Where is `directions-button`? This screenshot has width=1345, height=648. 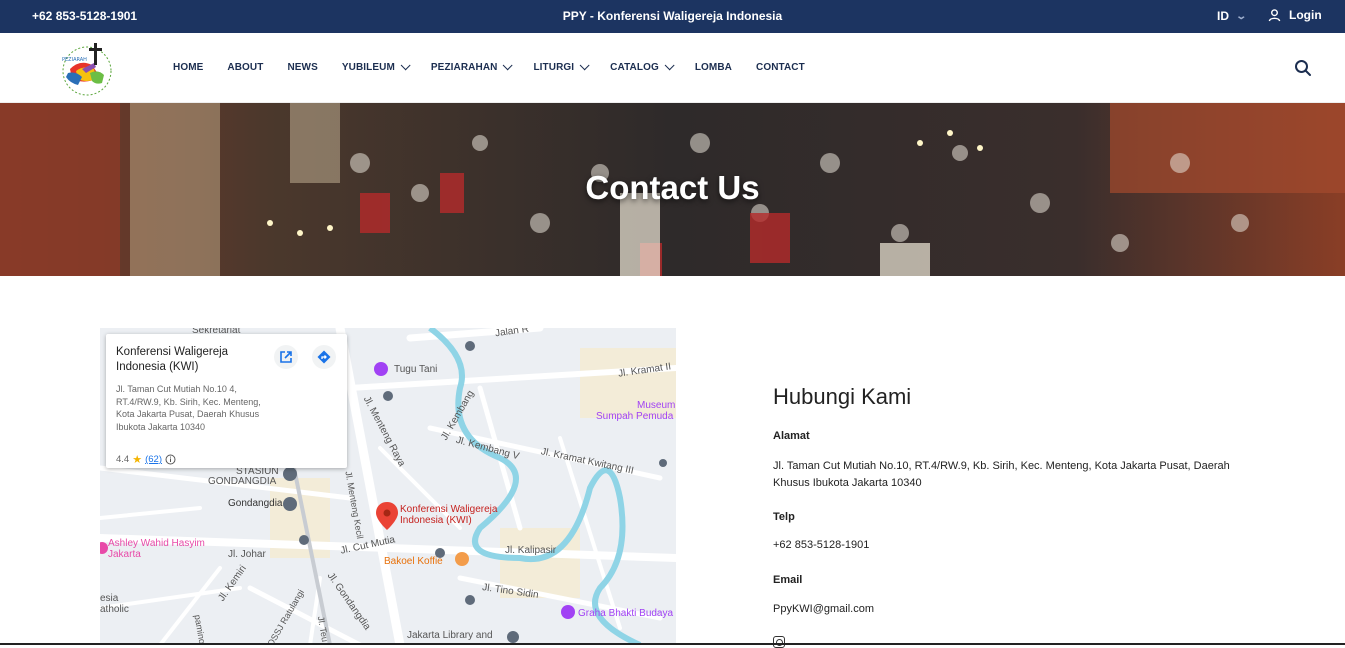
directions-button is located at coordinates (324, 357).